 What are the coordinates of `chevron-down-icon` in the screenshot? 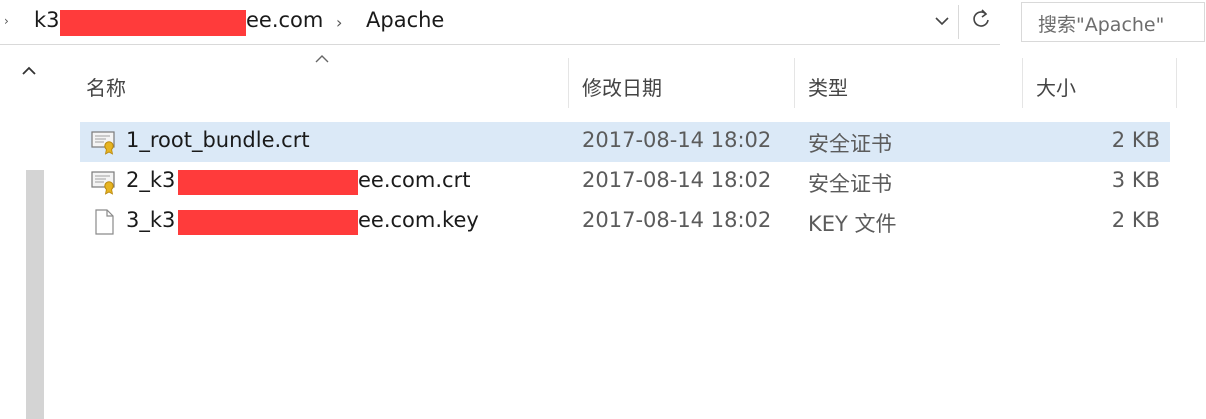 It's located at (942, 23).